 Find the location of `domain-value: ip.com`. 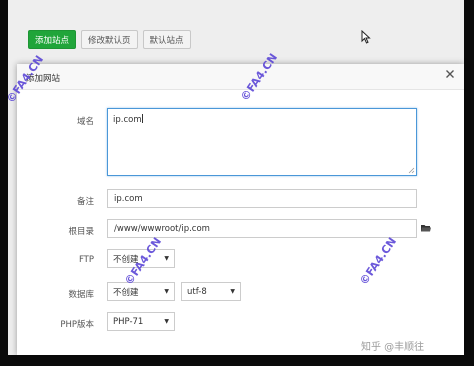

domain-value: ip.com is located at coordinates (127, 120).